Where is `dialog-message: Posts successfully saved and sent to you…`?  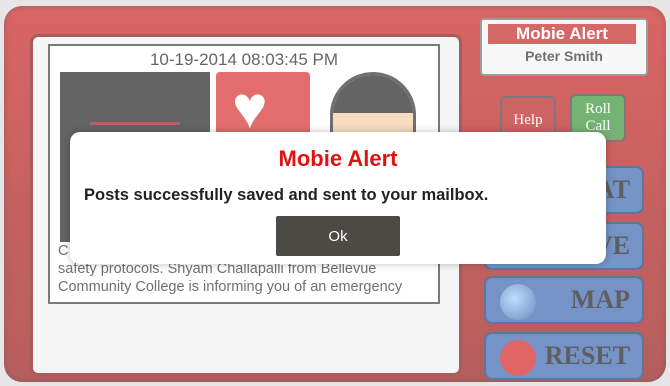
dialog-message: Posts successfully saved and sent to you… is located at coordinates (286, 195).